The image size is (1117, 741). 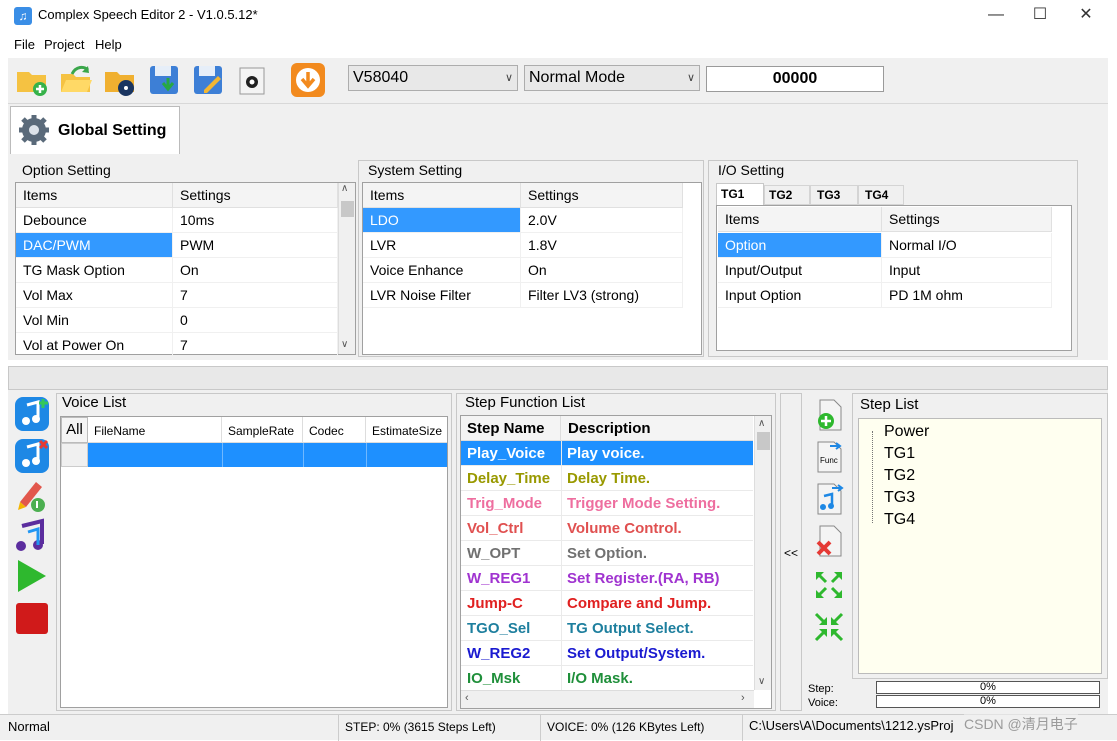 What do you see at coordinates (607, 453) in the screenshot?
I see `function-row-selected: Play_Voice Play voice.` at bounding box center [607, 453].